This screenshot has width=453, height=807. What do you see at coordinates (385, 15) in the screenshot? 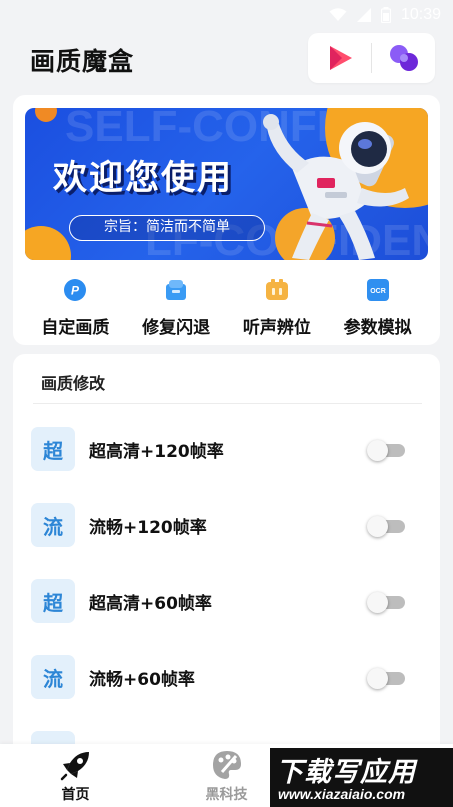
I see `battery-icon` at bounding box center [385, 15].